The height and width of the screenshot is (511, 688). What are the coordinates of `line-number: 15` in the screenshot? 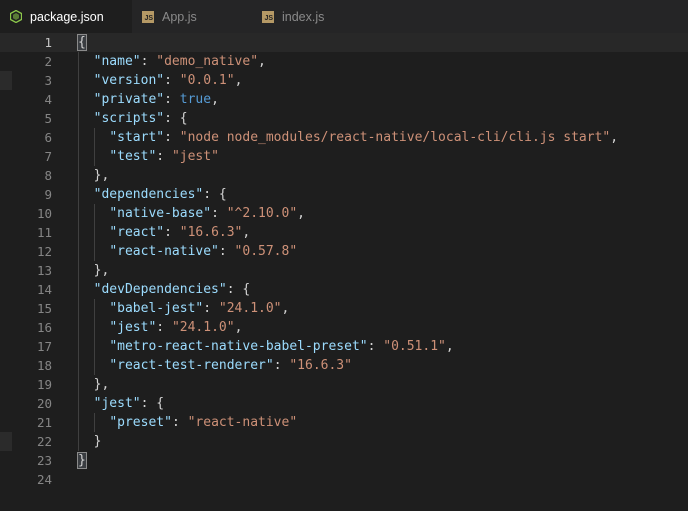 It's located at (44, 308).